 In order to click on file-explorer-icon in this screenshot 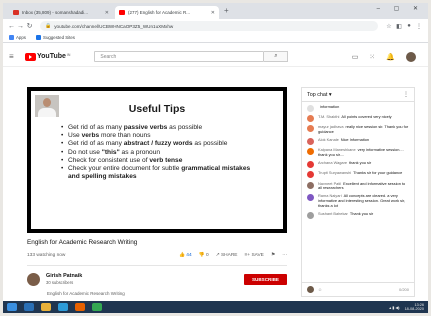, I will do `click(46, 307)`.